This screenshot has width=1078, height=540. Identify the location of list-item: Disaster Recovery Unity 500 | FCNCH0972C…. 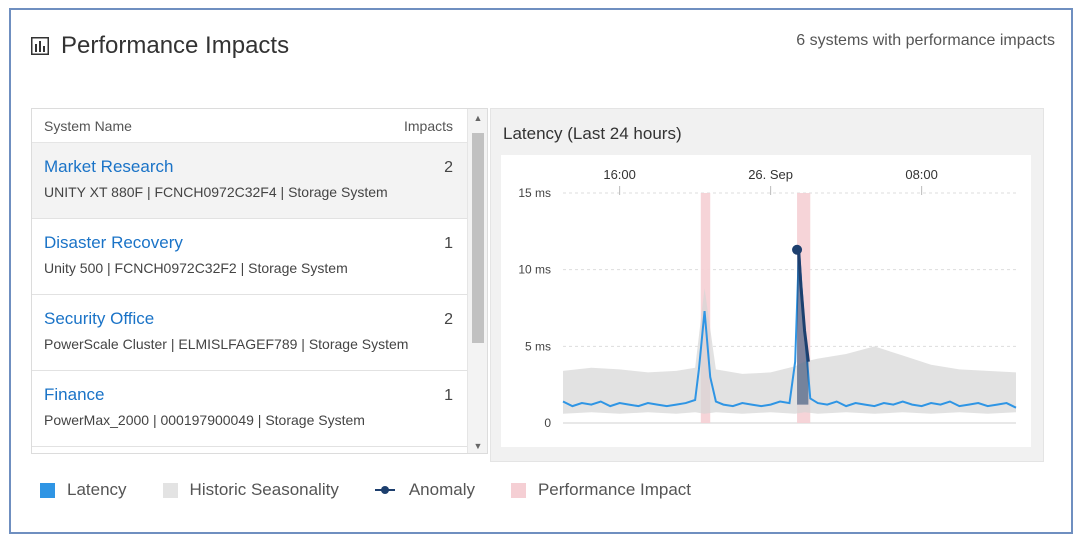
(259, 257).